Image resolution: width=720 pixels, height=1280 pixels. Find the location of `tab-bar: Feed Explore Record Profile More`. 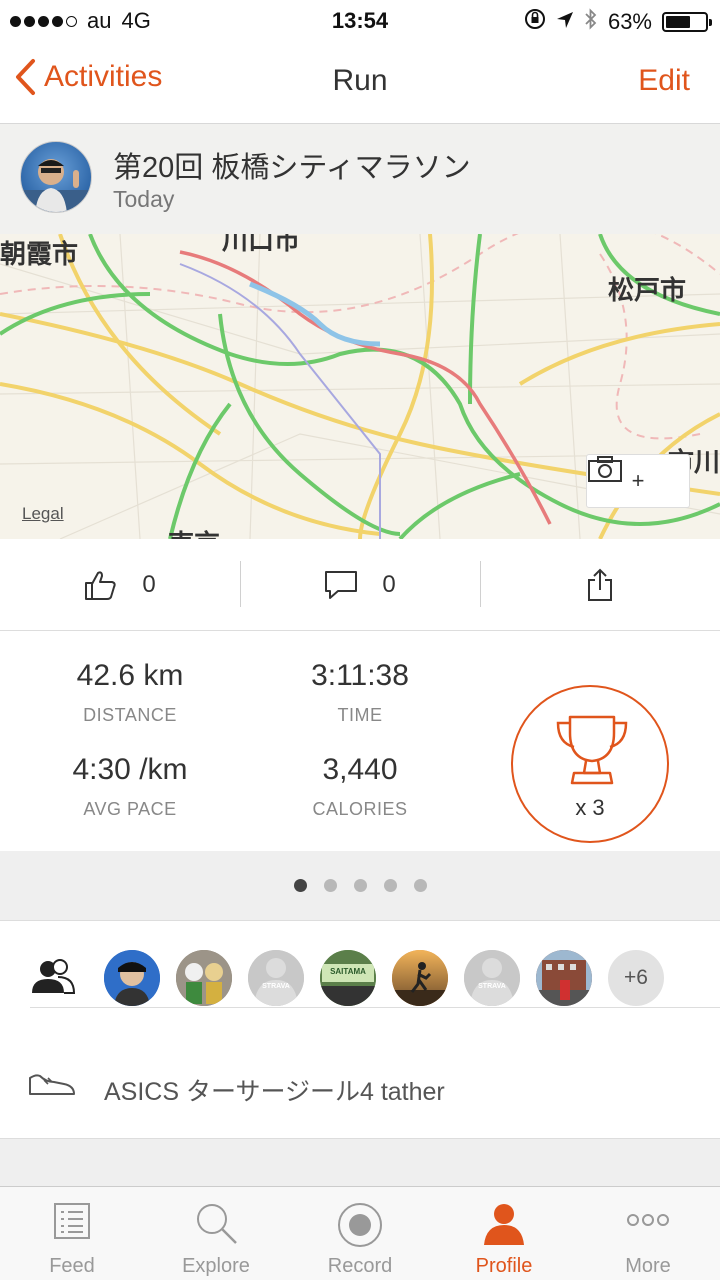

tab-bar: Feed Explore Record Profile More is located at coordinates (360, 1233).